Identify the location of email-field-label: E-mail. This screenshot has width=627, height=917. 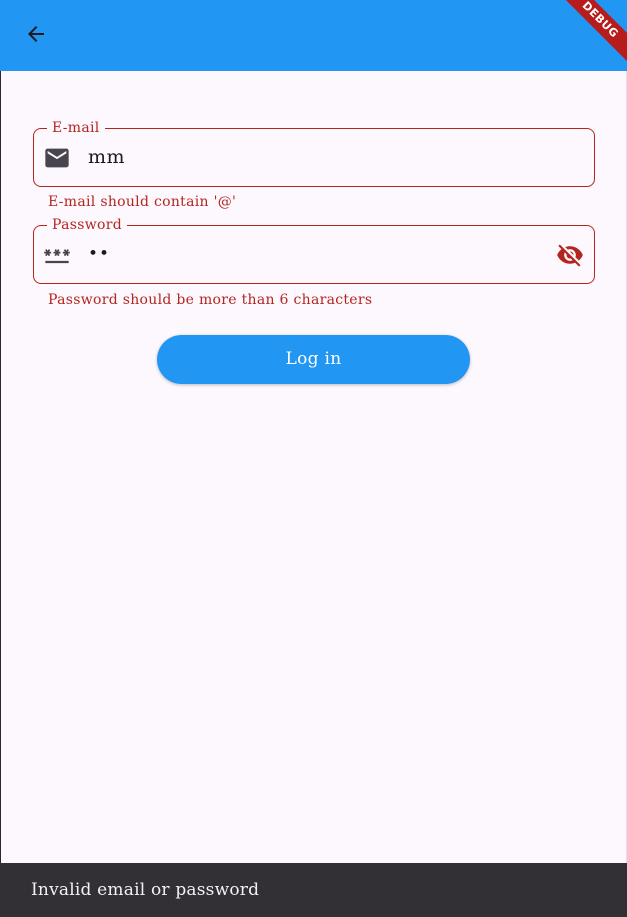
(76, 128).